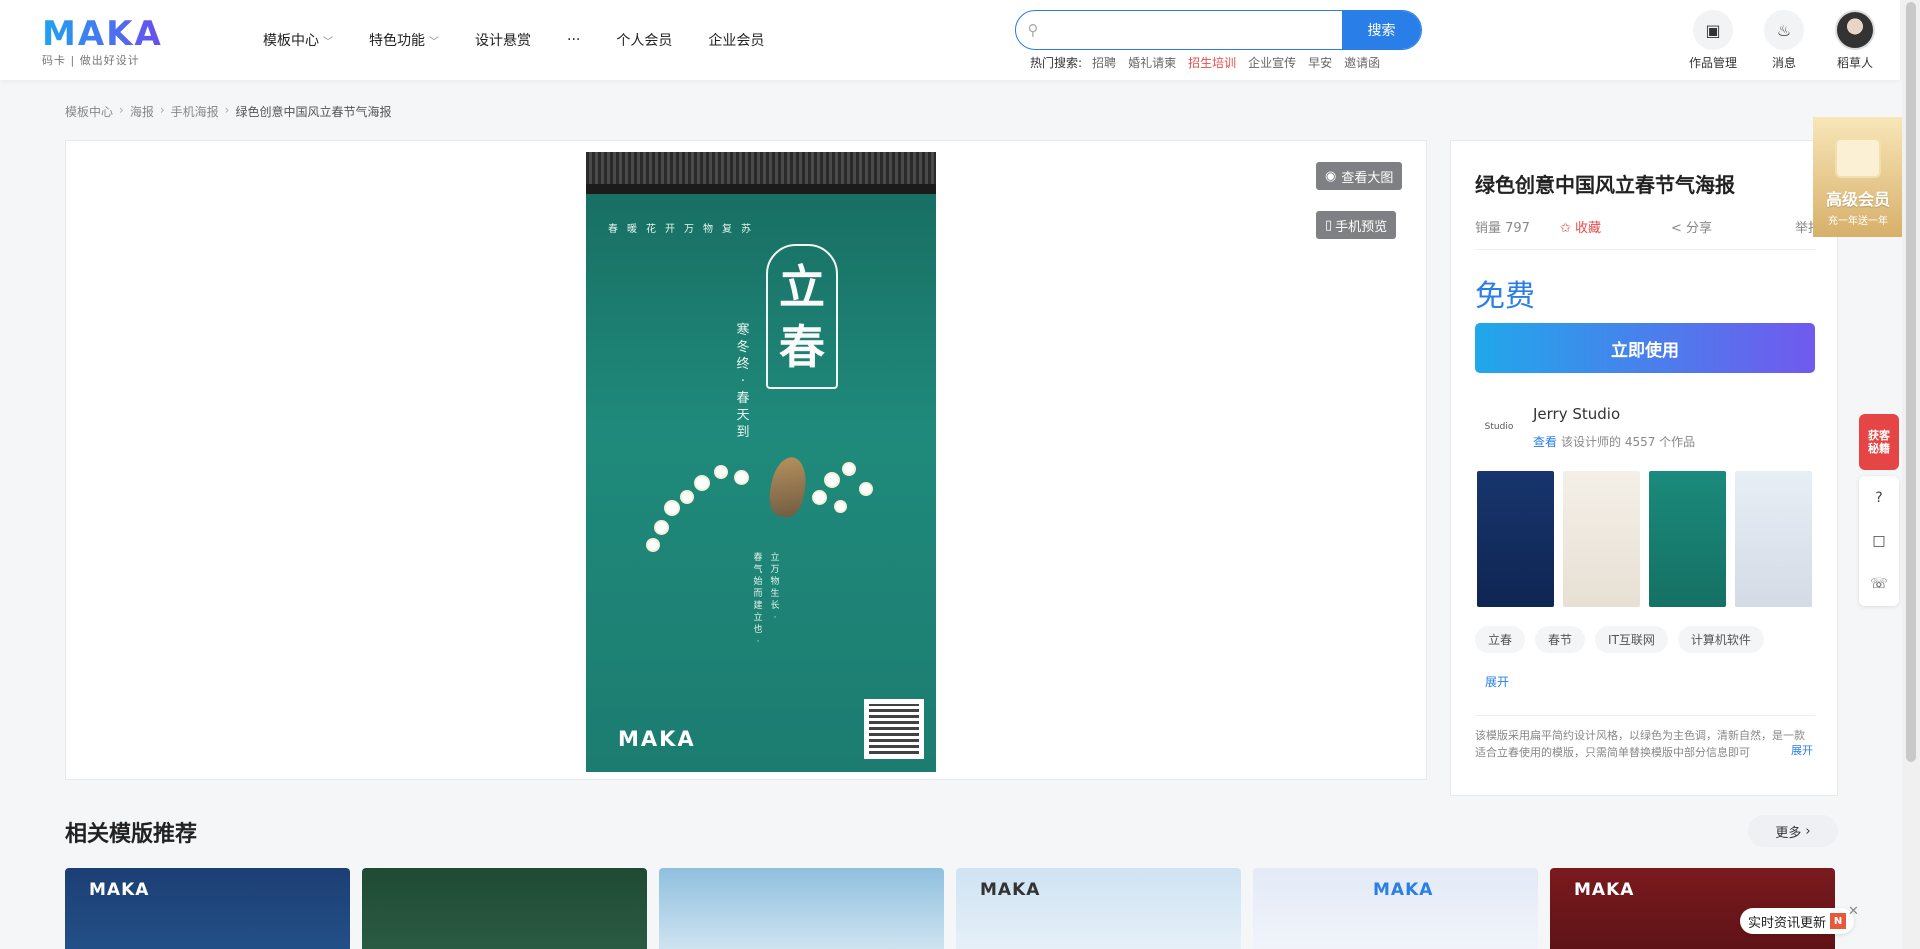 Image resolution: width=1920 pixels, height=949 pixels. I want to click on username: 稻草人, so click(1854, 63).